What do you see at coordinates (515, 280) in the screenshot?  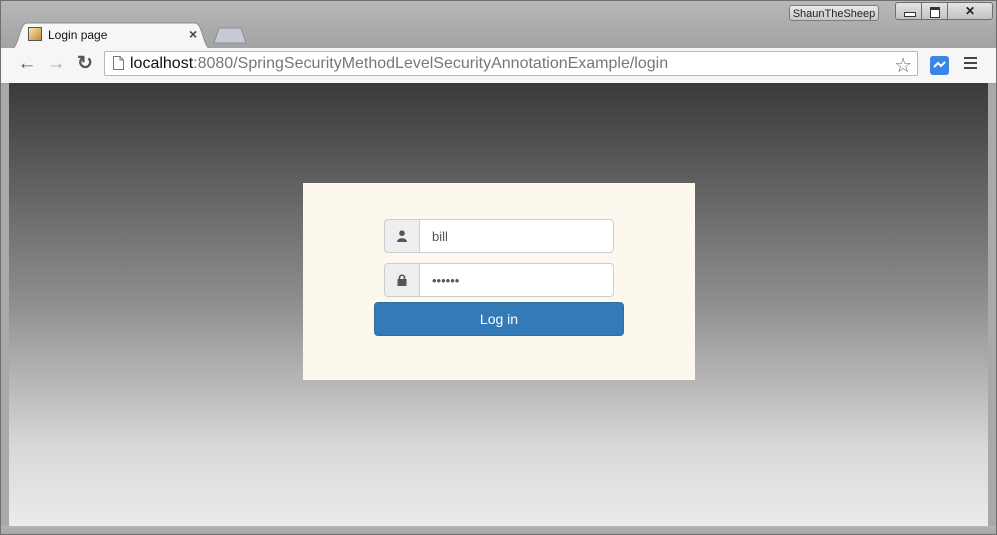 I see `password-field` at bounding box center [515, 280].